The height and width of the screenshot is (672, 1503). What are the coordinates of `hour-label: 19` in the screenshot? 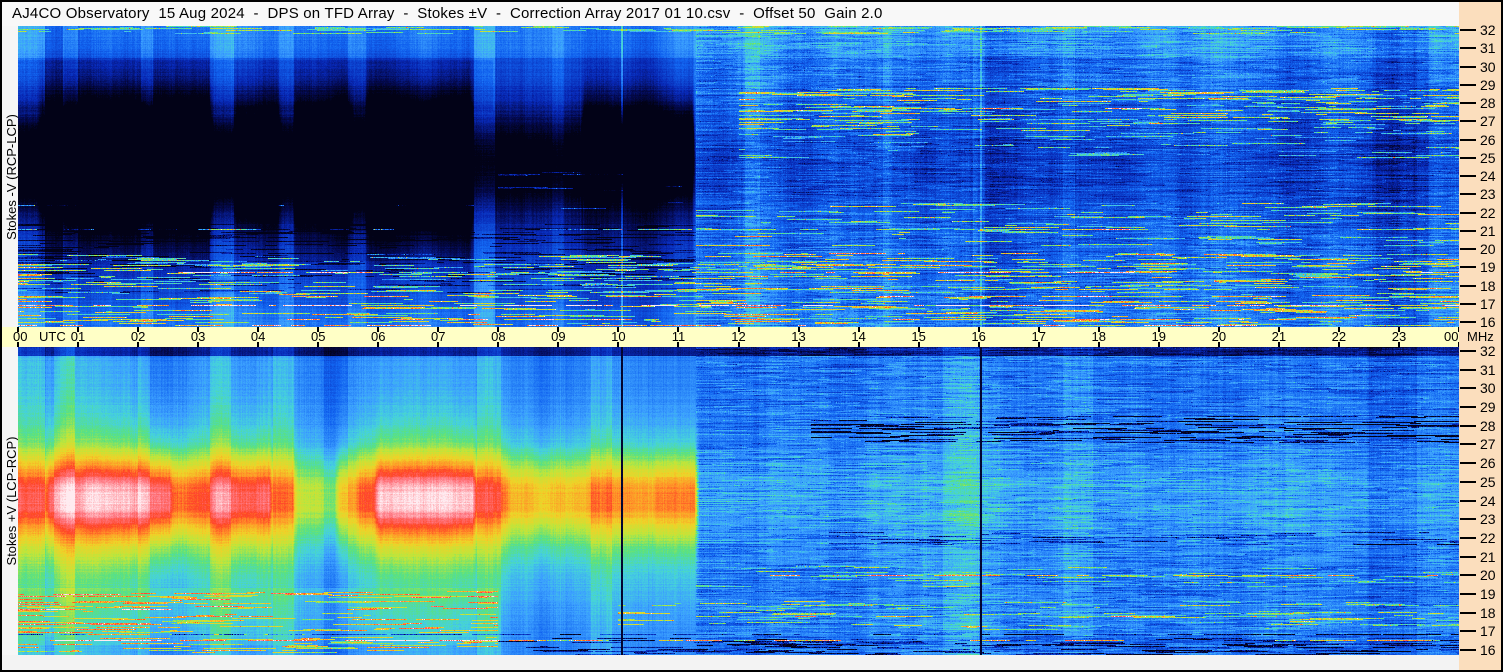 It's located at (1159, 336).